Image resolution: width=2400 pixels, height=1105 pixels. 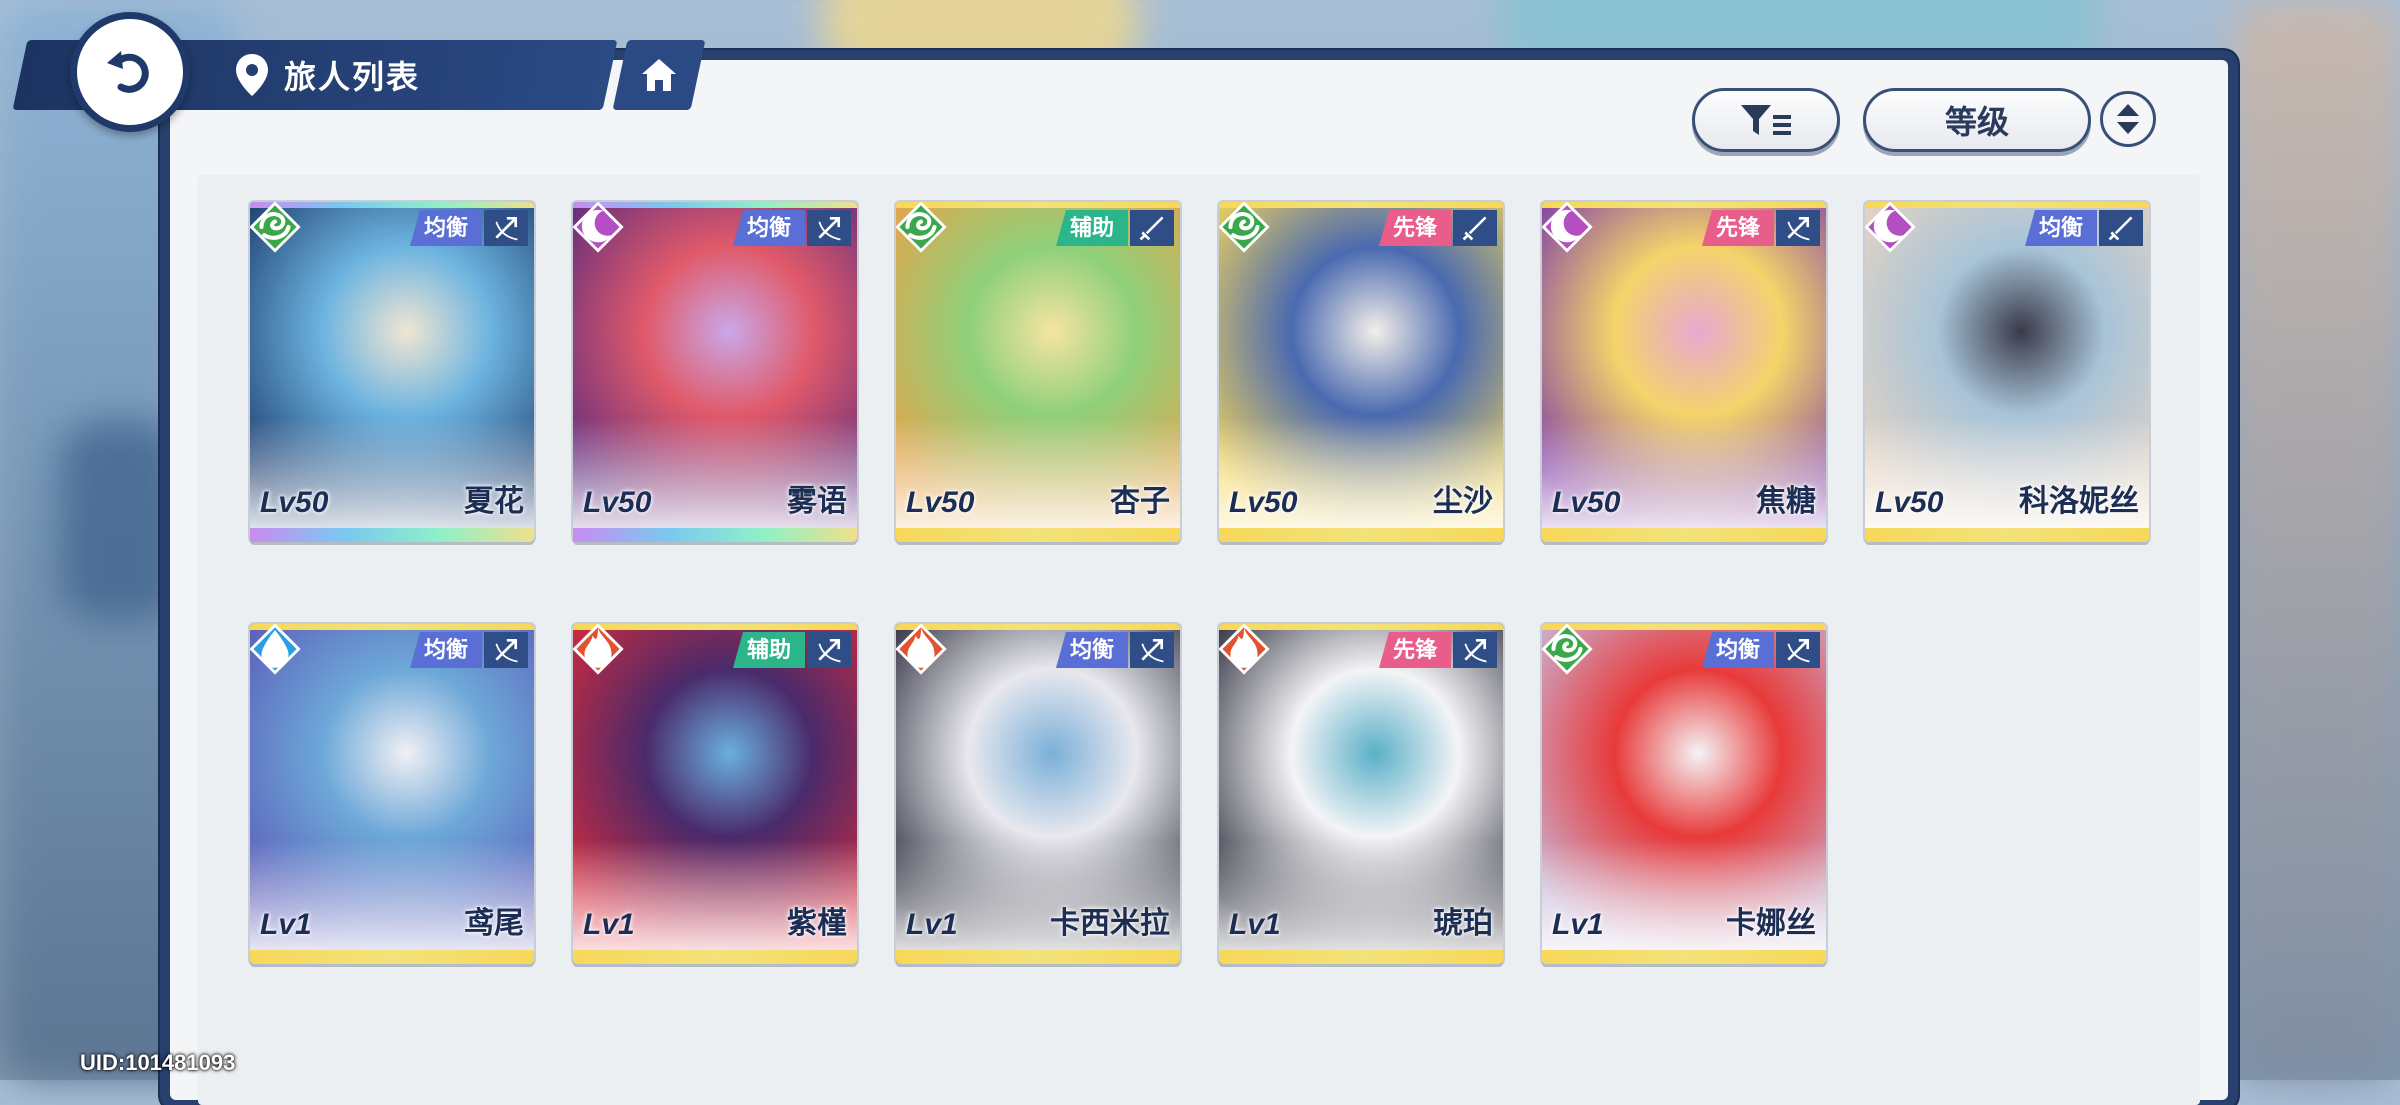 I want to click on character-card: 均衡 Lv50 夏花, so click(x=392, y=372).